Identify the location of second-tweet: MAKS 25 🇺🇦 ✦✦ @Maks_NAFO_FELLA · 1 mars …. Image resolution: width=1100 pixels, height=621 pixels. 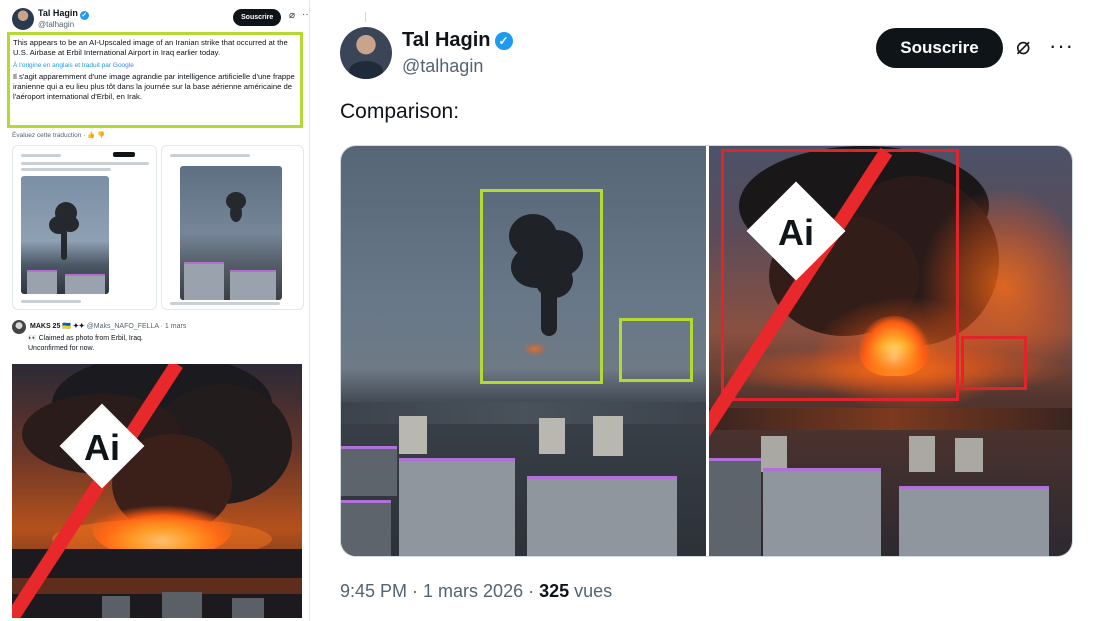
(158, 342).